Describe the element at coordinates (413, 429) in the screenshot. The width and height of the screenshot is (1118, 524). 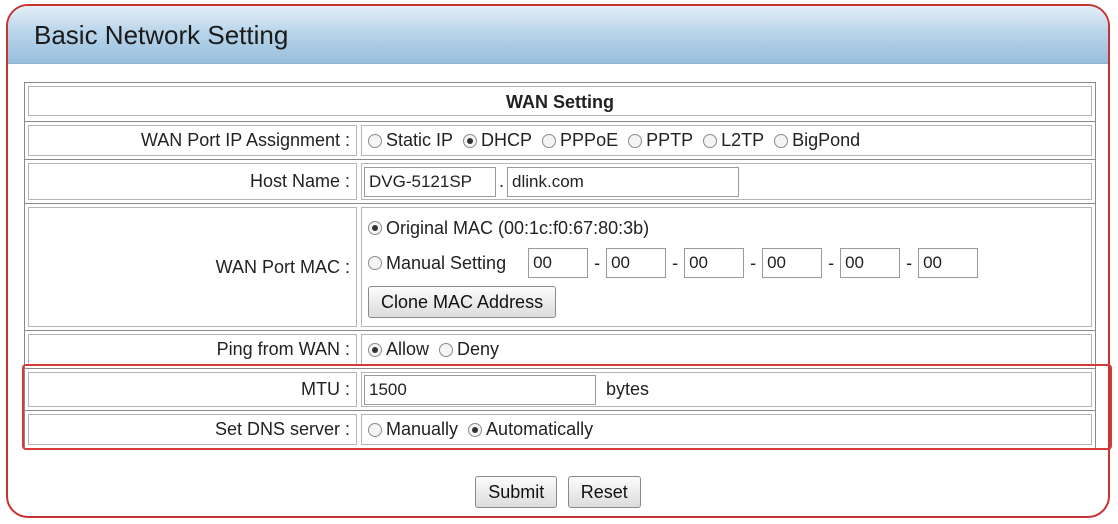
I see `radio-dns-manual: Manually` at that location.